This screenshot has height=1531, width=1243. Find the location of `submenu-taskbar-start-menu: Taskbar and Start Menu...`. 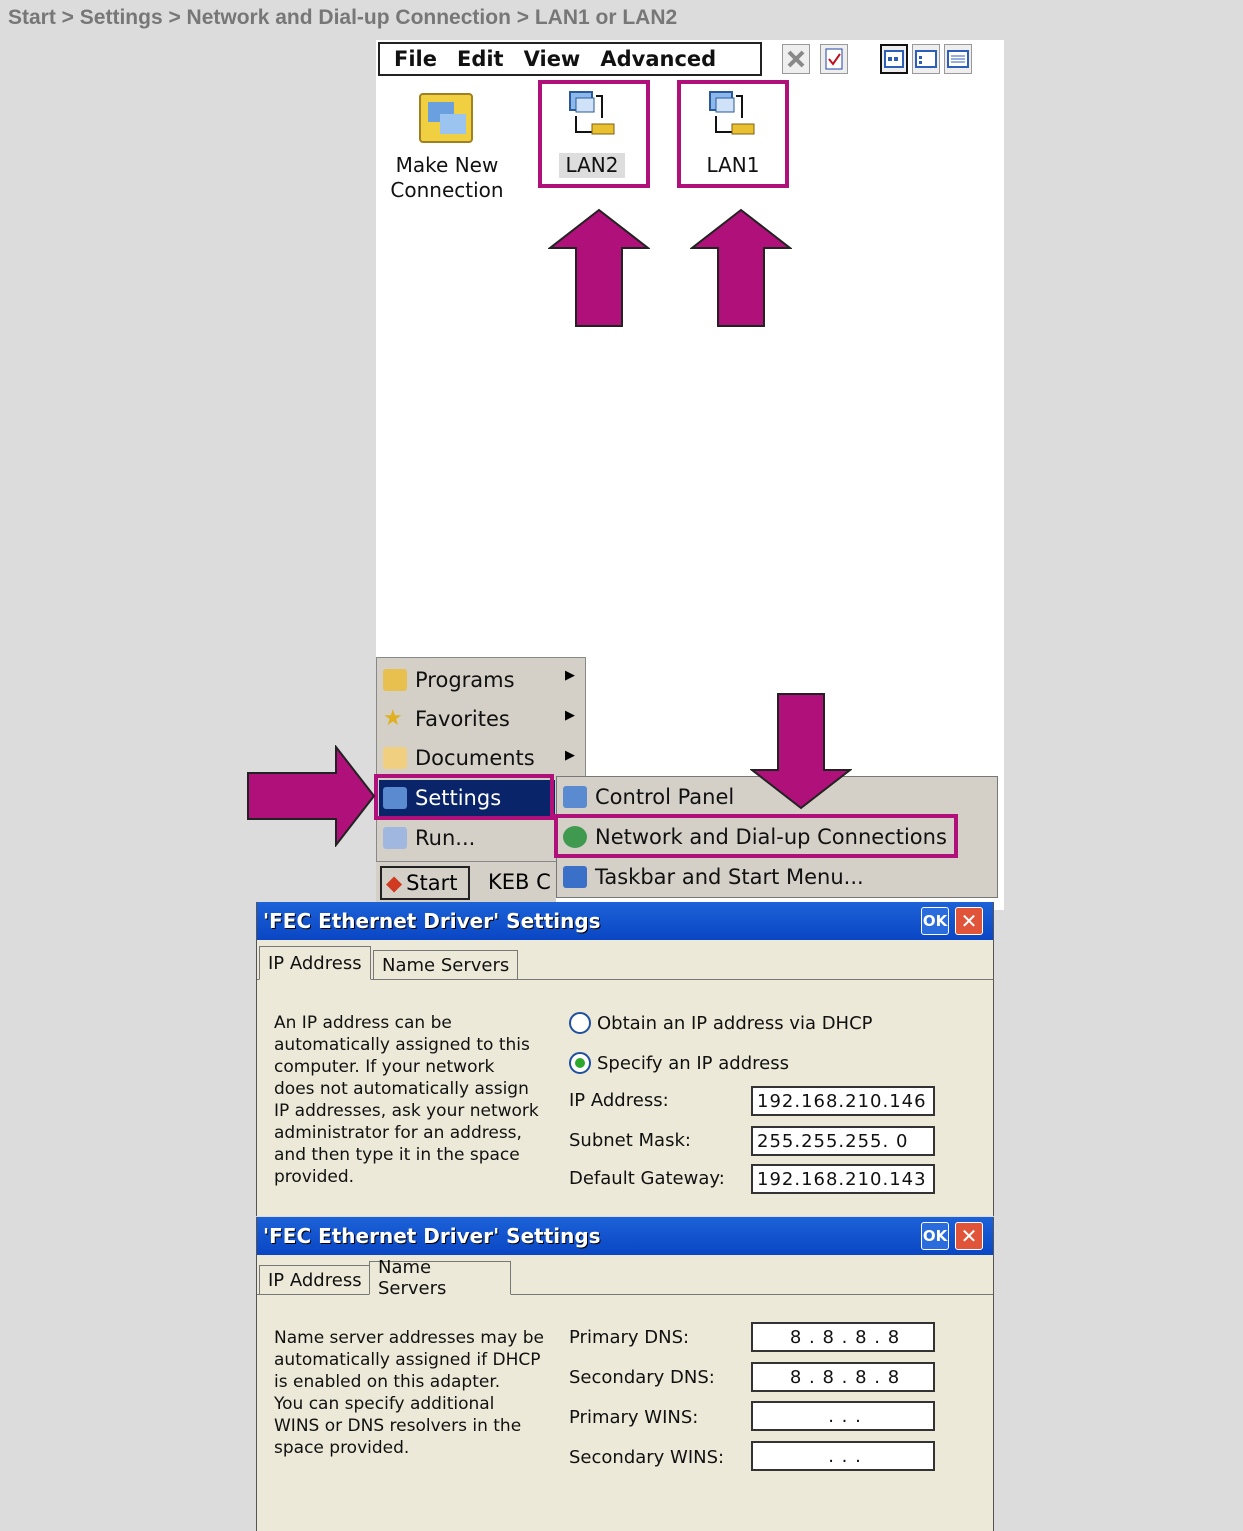

submenu-taskbar-start-menu: Taskbar and Start Menu... is located at coordinates (713, 877).